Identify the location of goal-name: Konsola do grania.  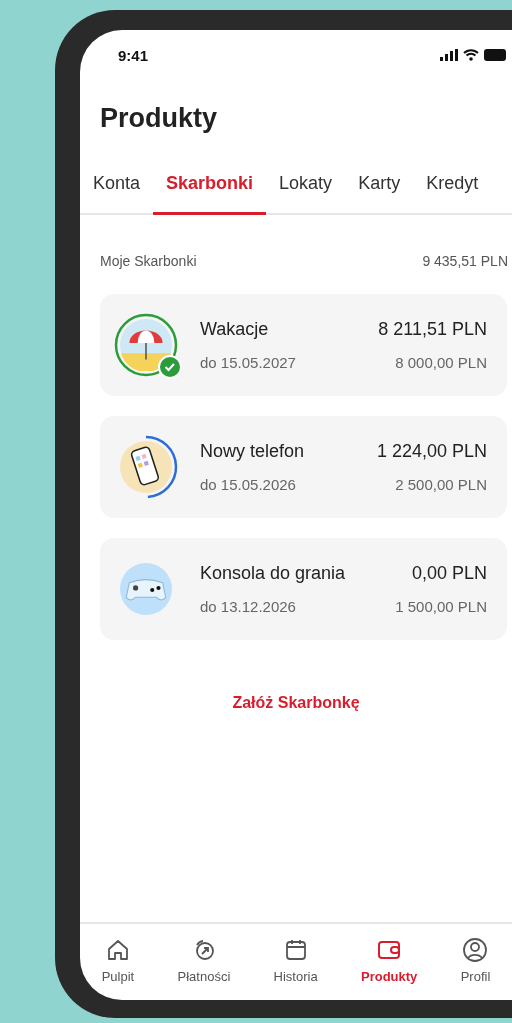
(273, 573).